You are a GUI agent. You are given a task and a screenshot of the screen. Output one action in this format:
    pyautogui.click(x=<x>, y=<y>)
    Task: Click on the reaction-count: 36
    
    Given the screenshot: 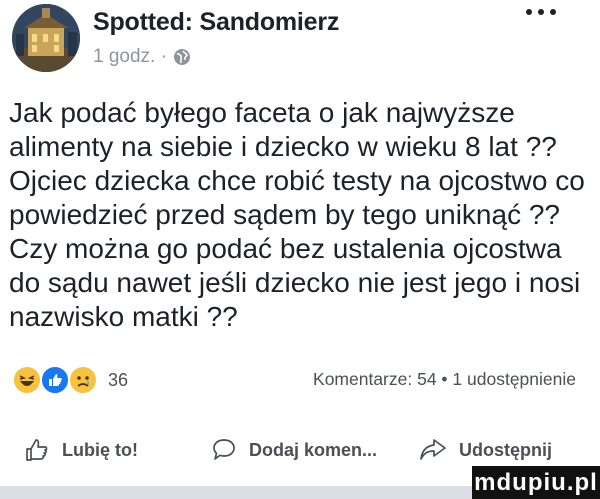 What is the action you would take?
    pyautogui.click(x=118, y=379)
    